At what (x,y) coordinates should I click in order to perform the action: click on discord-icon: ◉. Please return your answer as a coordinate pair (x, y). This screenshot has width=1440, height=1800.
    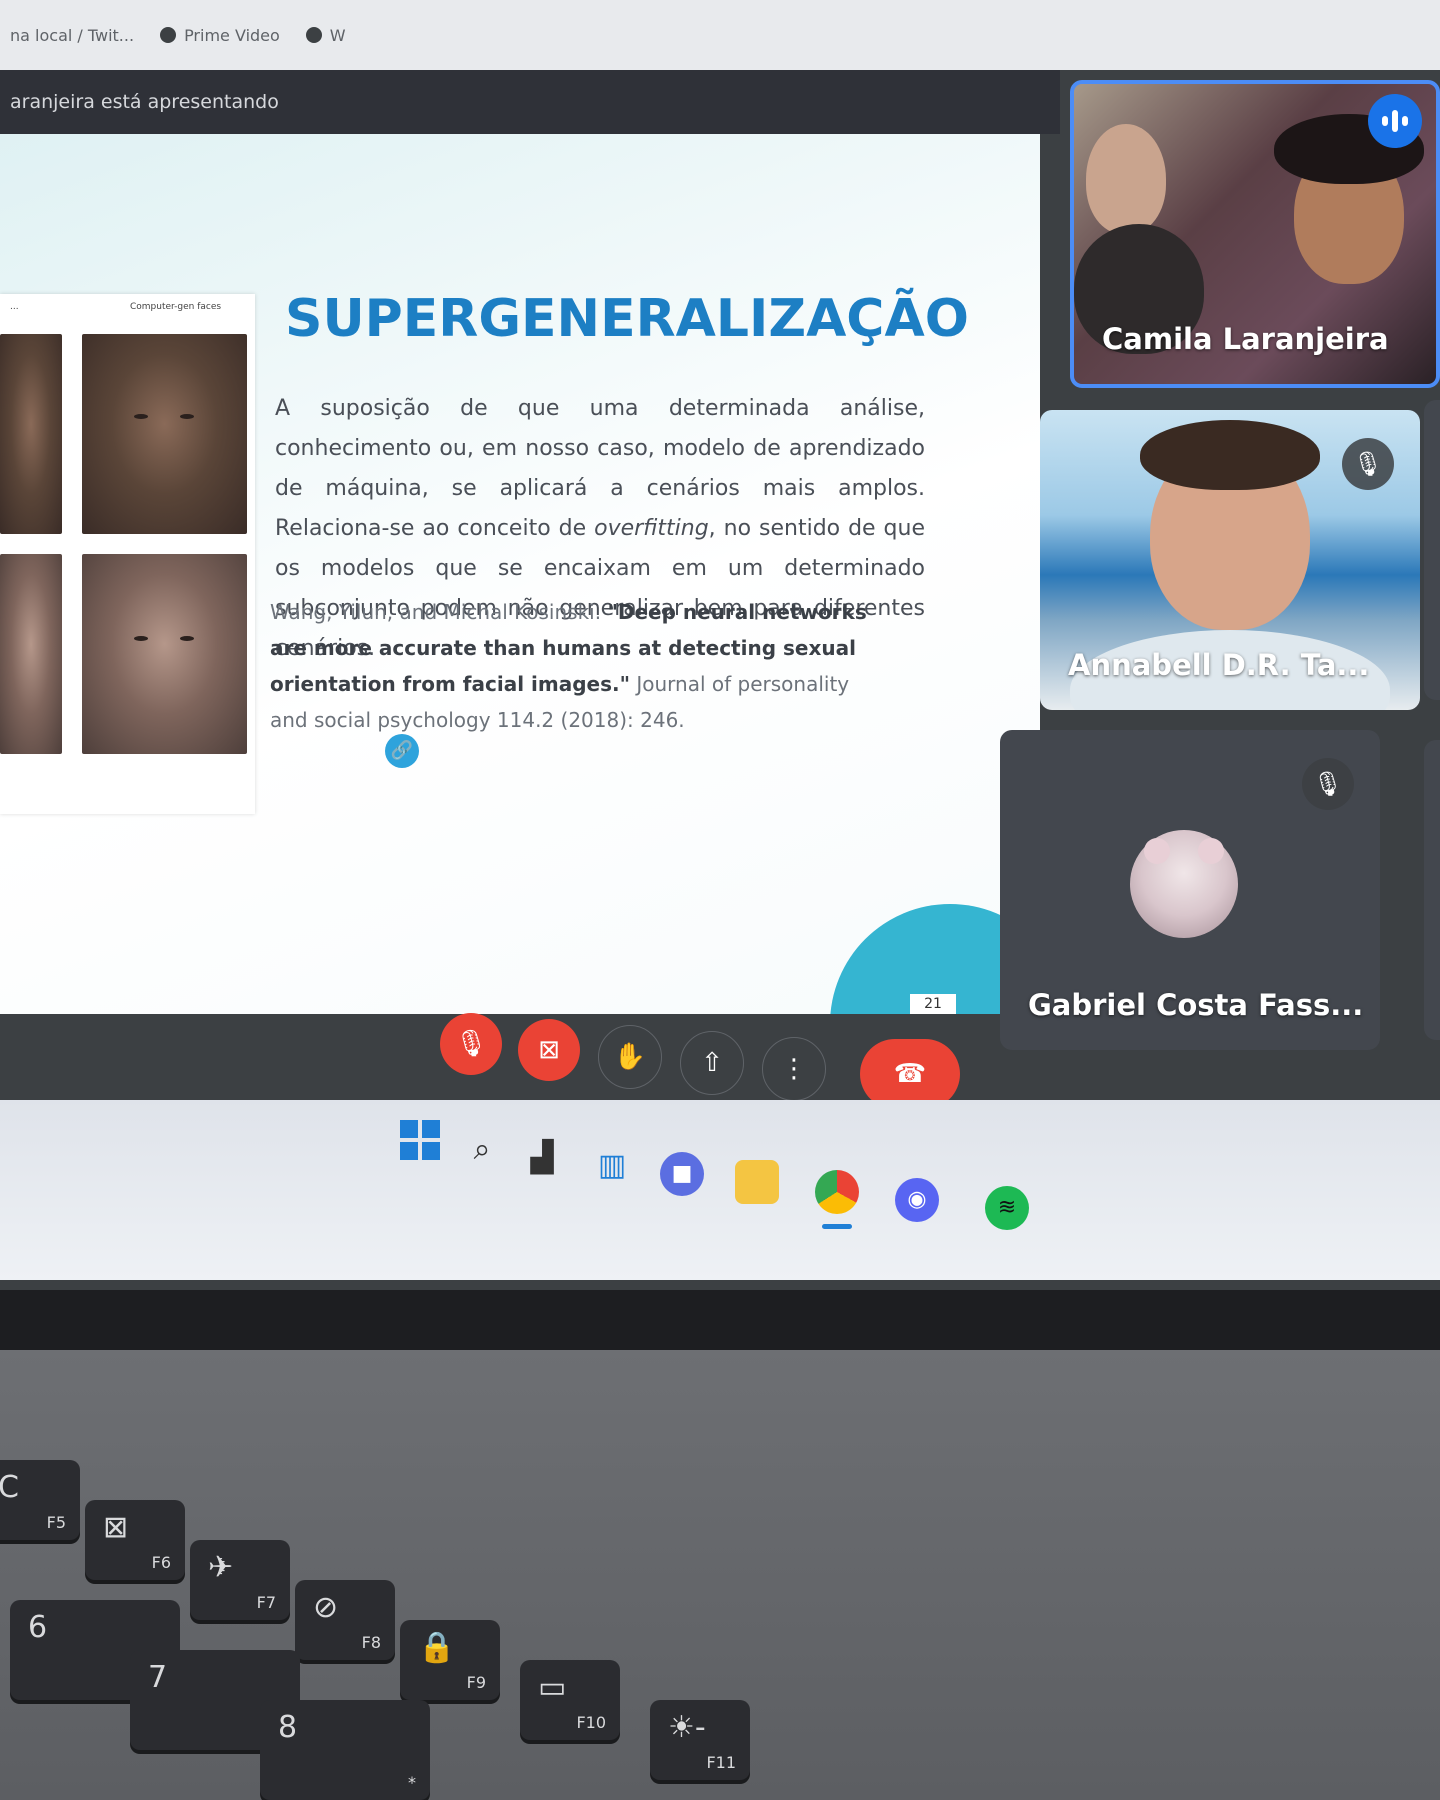
    Looking at the image, I should click on (917, 1199).